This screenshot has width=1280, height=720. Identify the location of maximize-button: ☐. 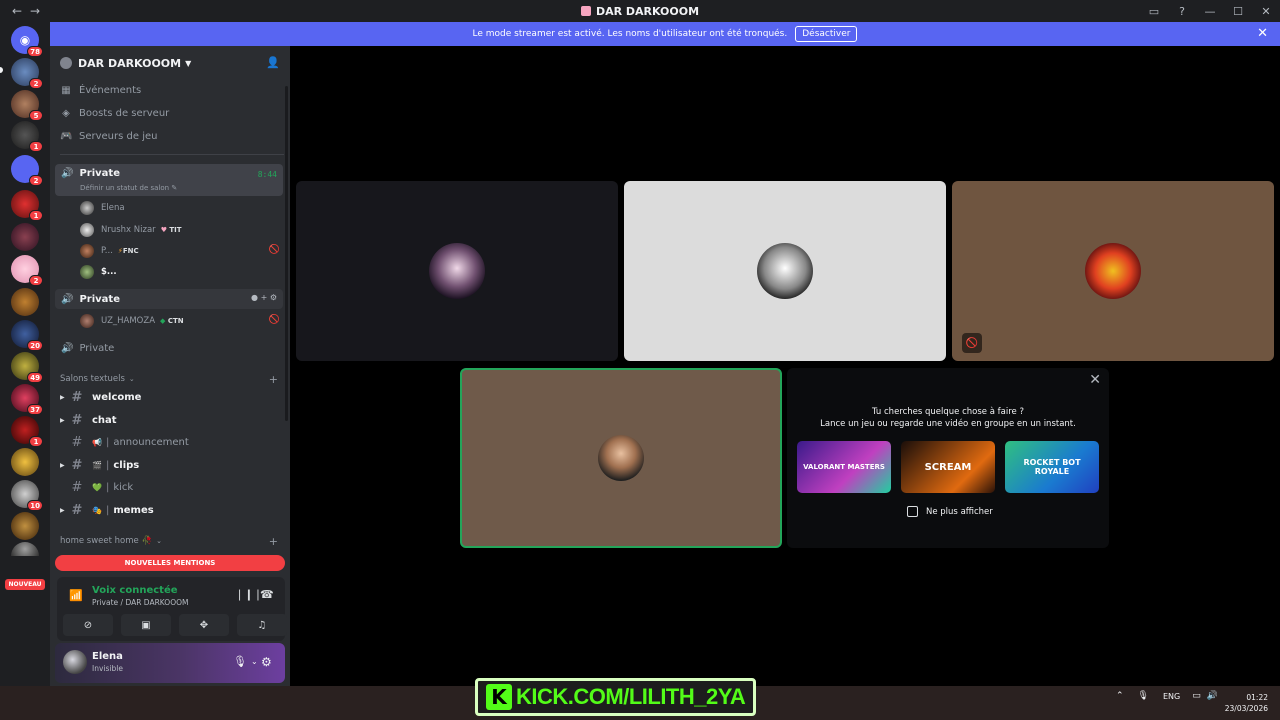
(1238, 11).